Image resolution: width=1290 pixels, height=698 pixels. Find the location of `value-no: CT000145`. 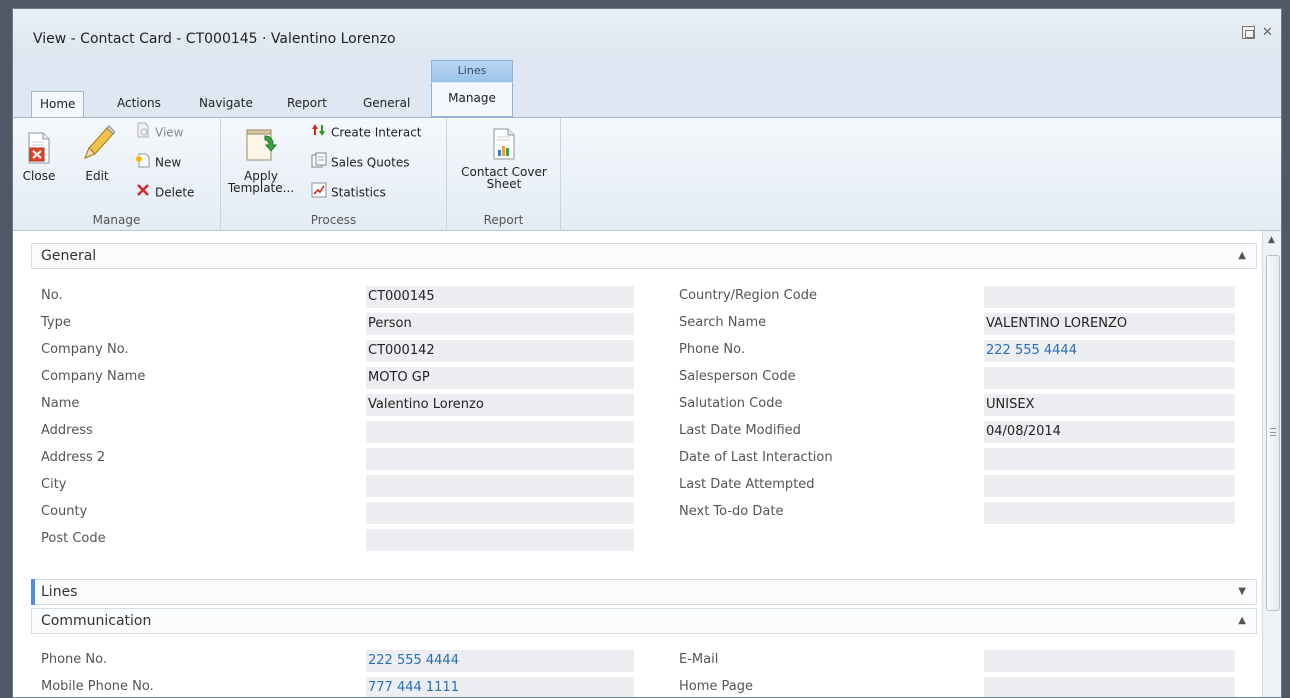

value-no: CT000145 is located at coordinates (500, 297).